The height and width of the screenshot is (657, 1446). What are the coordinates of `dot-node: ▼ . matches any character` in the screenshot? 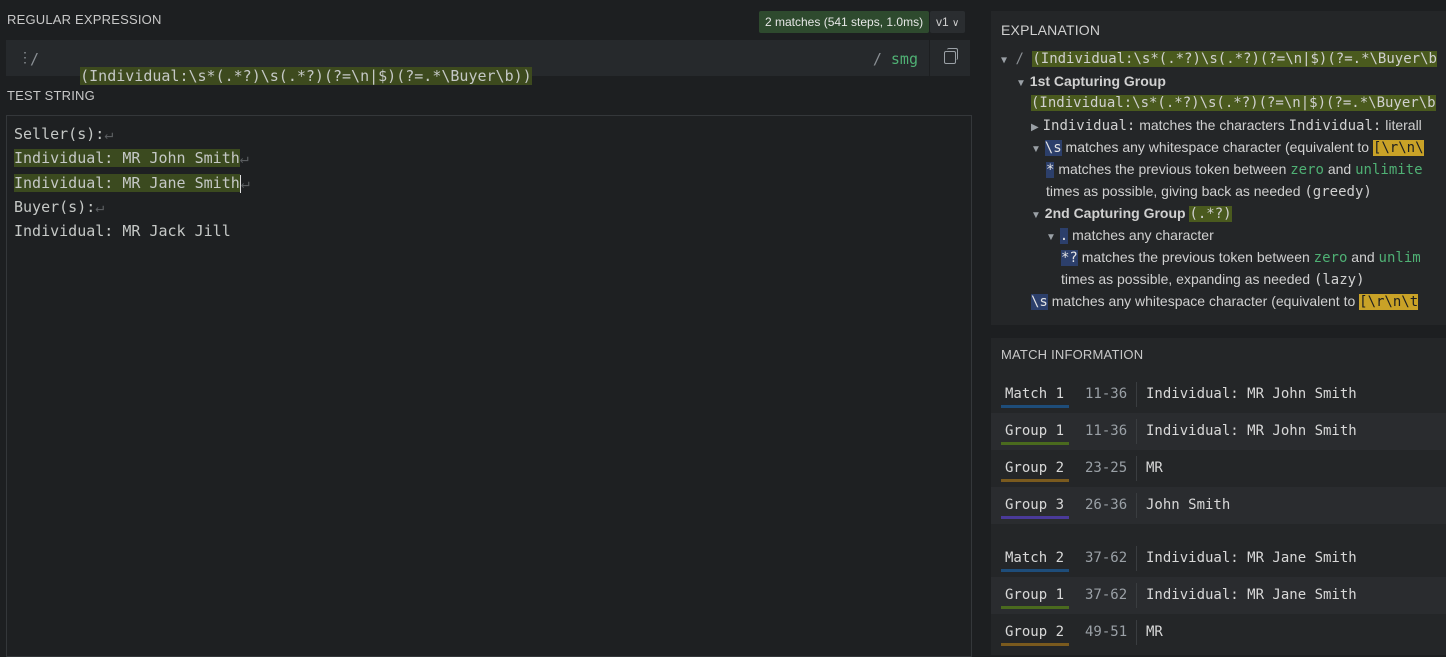 It's located at (1130, 235).